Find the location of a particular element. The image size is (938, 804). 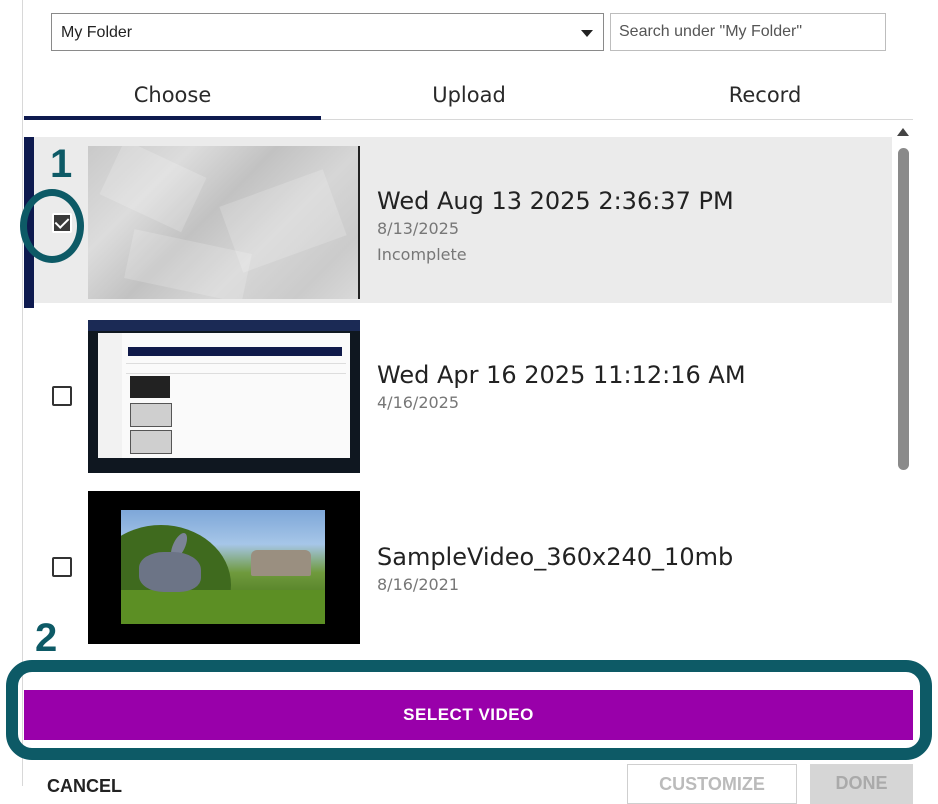

scroll-up-icon is located at coordinates (903, 132).